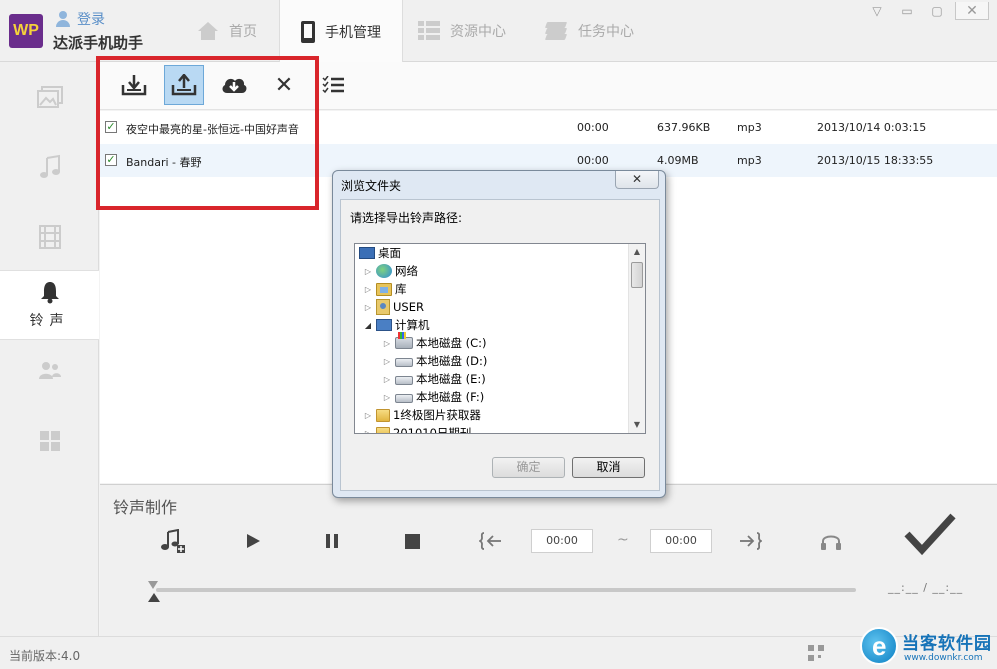 The width and height of the screenshot is (997, 669). What do you see at coordinates (408, 307) in the screenshot?
I see `tree-item-label: USER` at bounding box center [408, 307].